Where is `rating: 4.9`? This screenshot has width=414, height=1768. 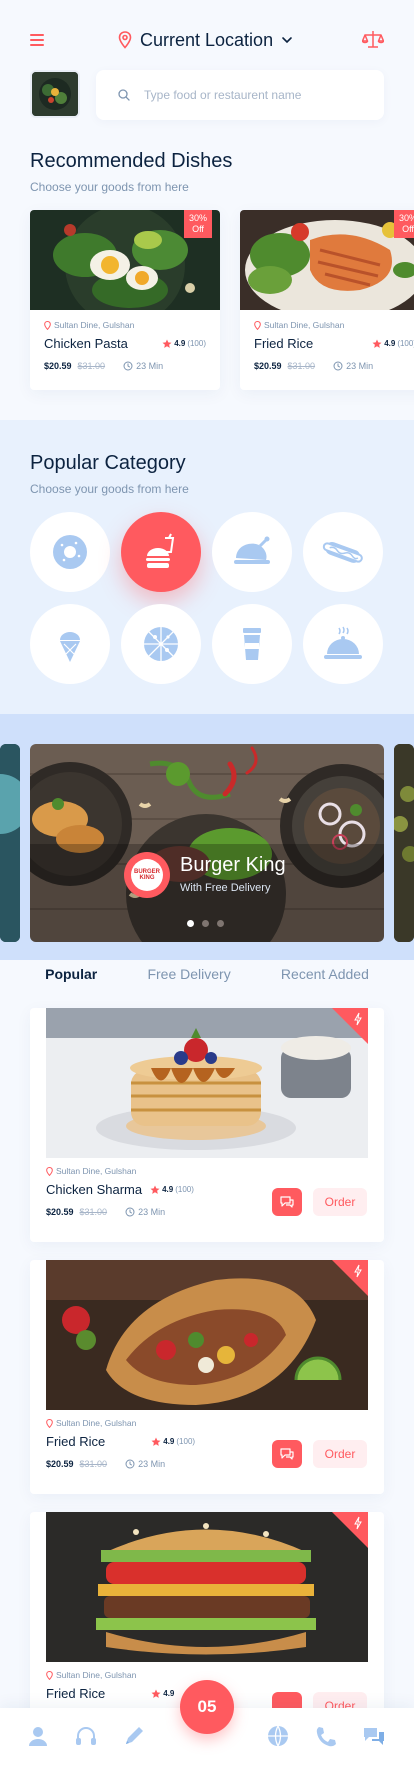
rating: 4.9 is located at coordinates (162, 1694).